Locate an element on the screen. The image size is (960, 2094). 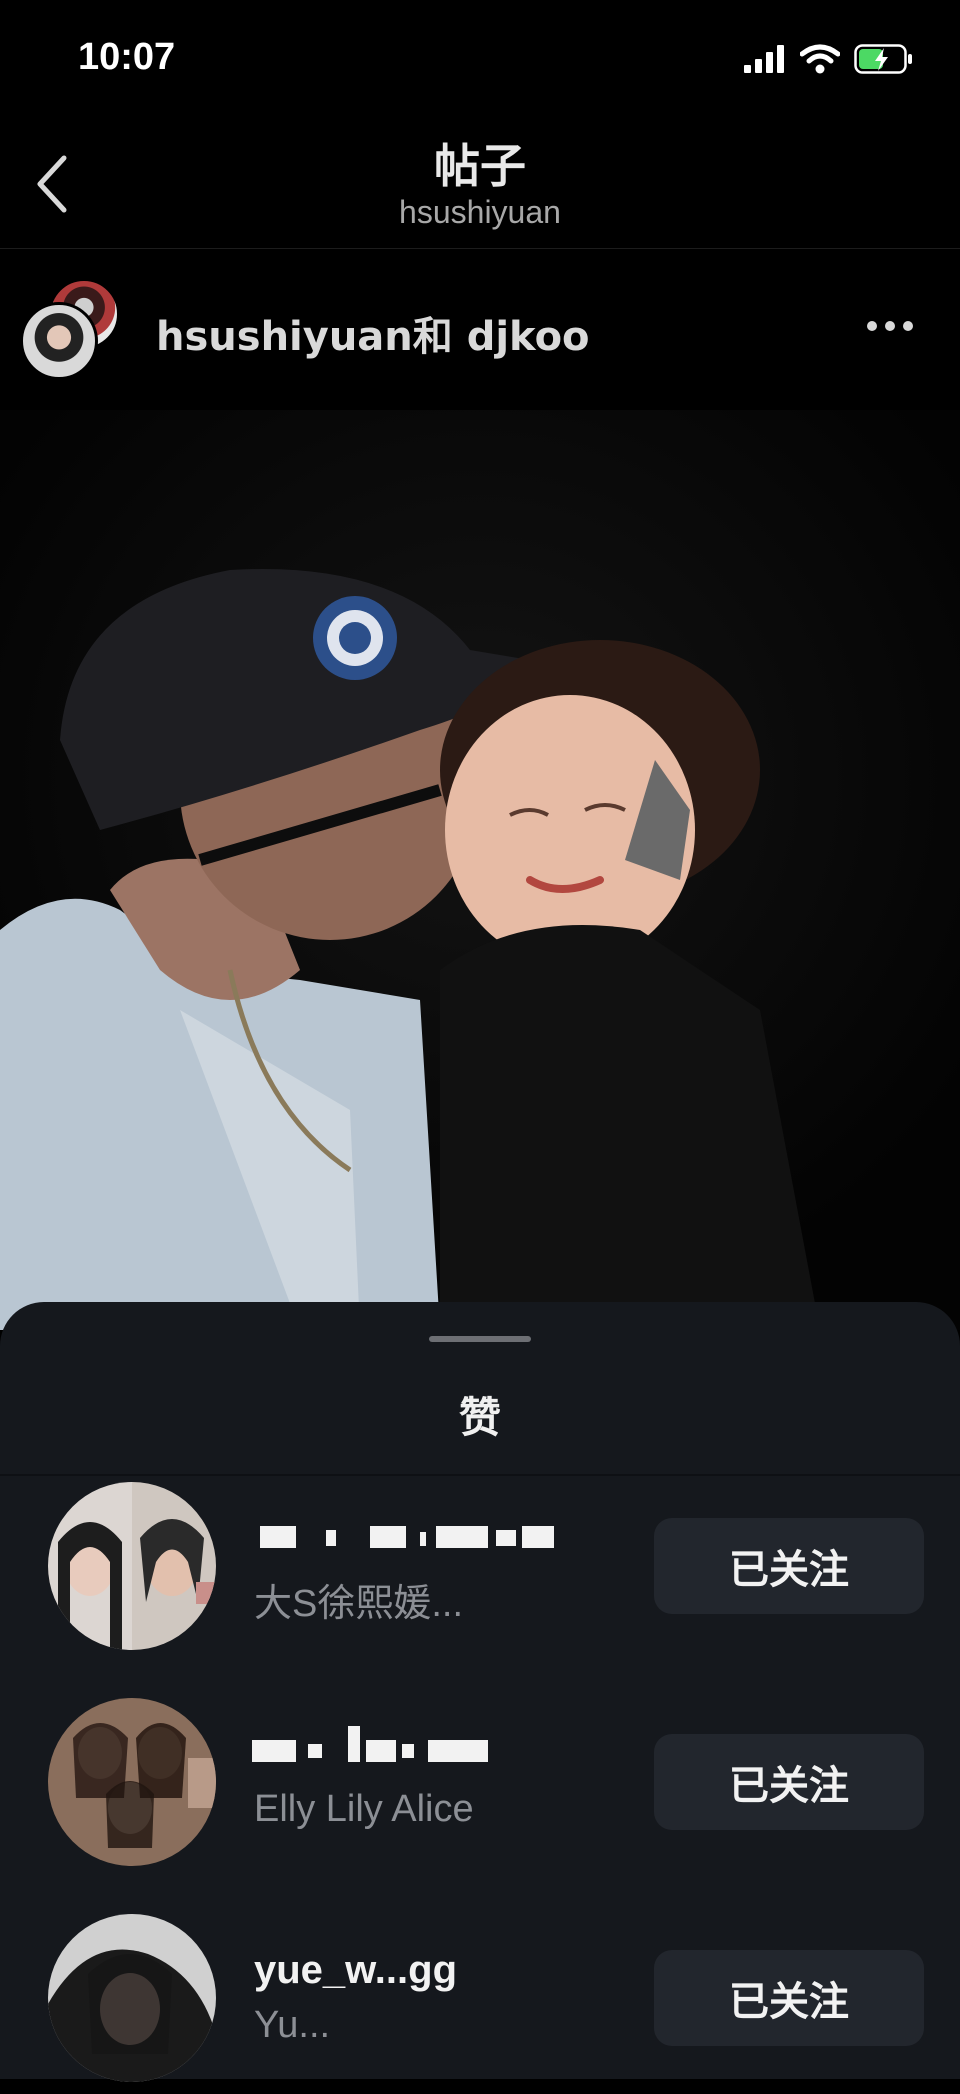
list-item: 大S徐熙媛... 已关注 is located at coordinates (480, 1572).